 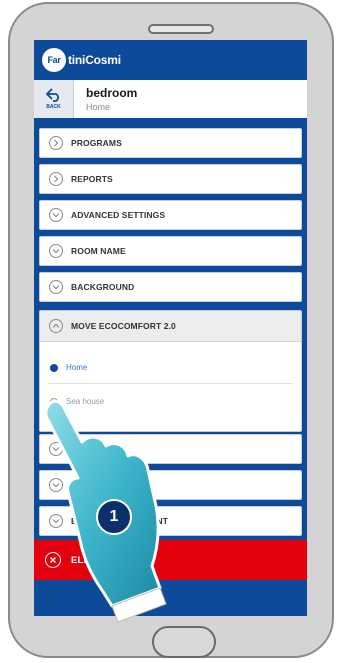 What do you see at coordinates (94, 60) in the screenshot?
I see `logo-text: tiniCosmi` at bounding box center [94, 60].